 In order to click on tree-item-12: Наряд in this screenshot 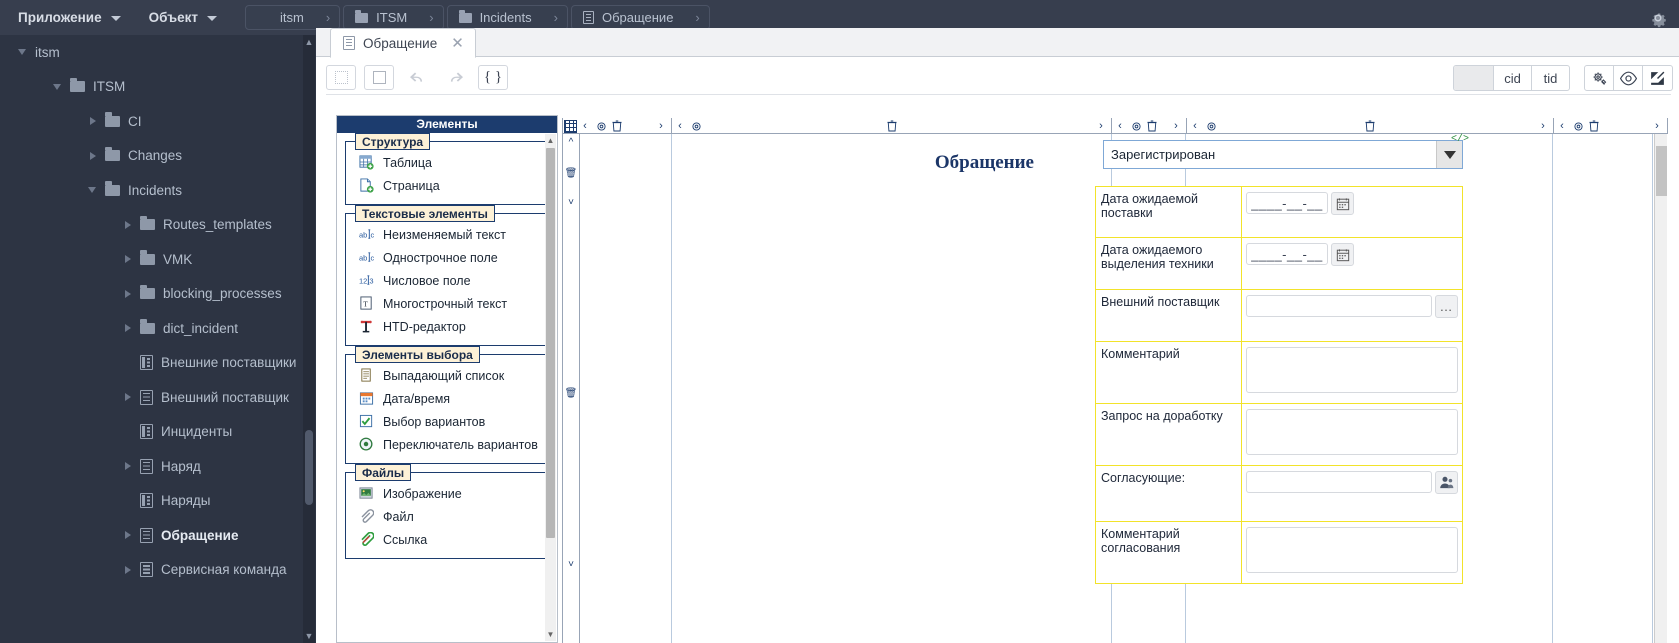, I will do `click(152, 466)`.